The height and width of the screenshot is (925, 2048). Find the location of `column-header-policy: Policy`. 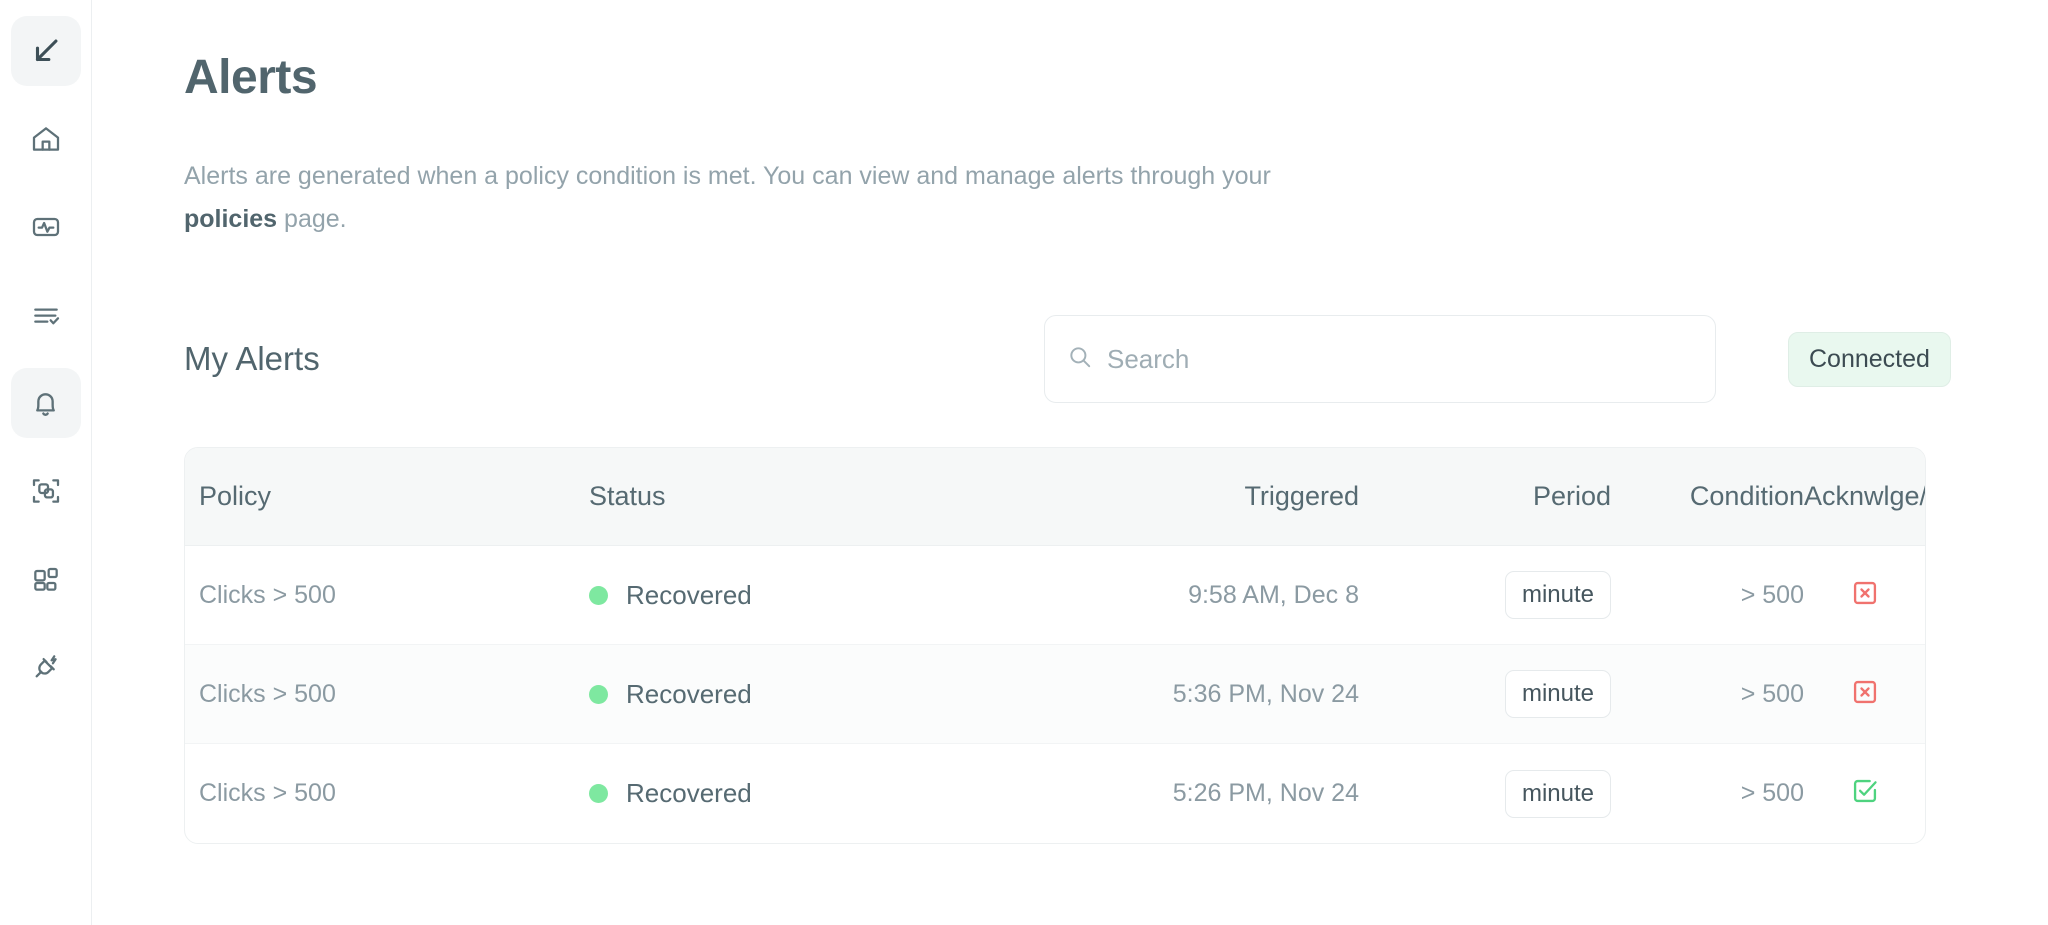

column-header-policy: Policy is located at coordinates (235, 496).